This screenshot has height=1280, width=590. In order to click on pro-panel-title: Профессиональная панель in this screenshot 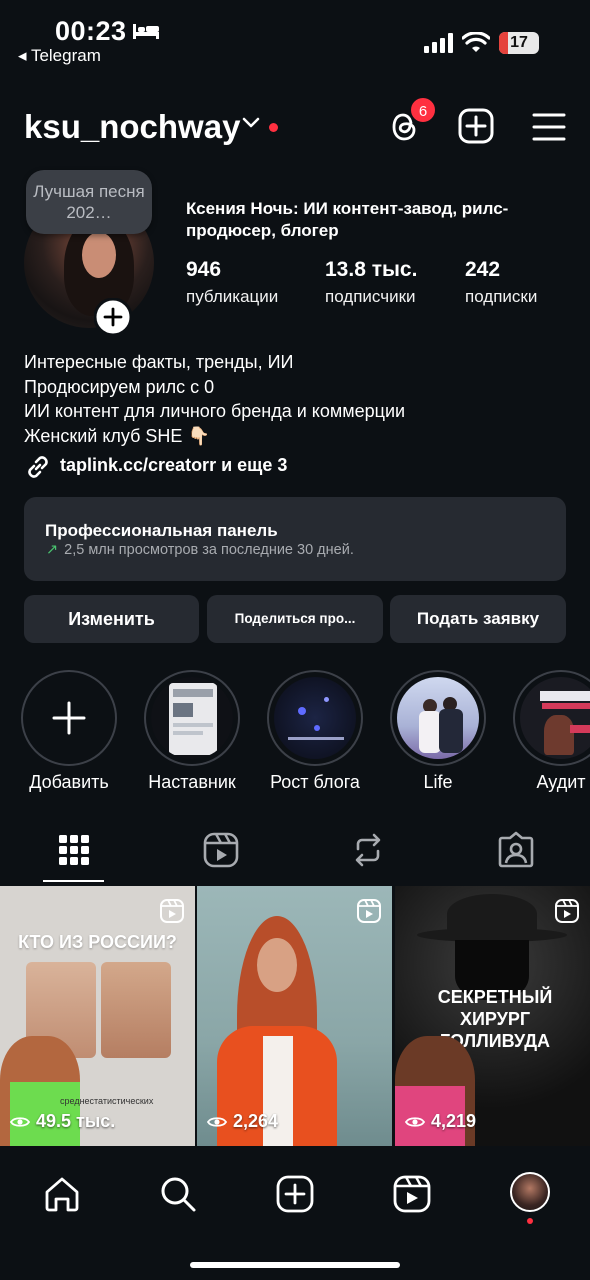, I will do `click(161, 530)`.